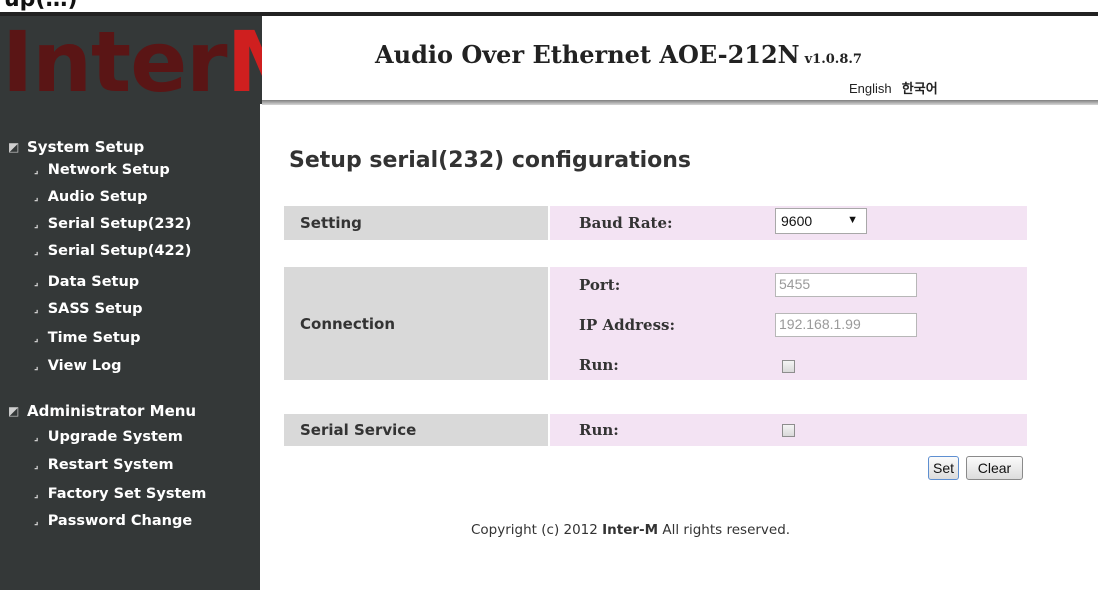  I want to click on menu-header-label: System Setup, so click(86, 147).